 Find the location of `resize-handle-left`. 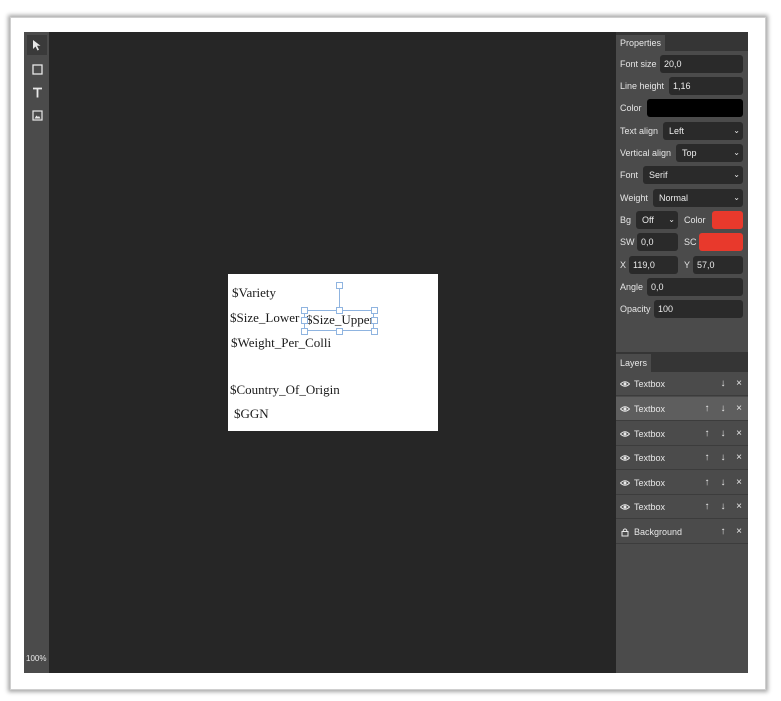

resize-handle-left is located at coordinates (304, 320).